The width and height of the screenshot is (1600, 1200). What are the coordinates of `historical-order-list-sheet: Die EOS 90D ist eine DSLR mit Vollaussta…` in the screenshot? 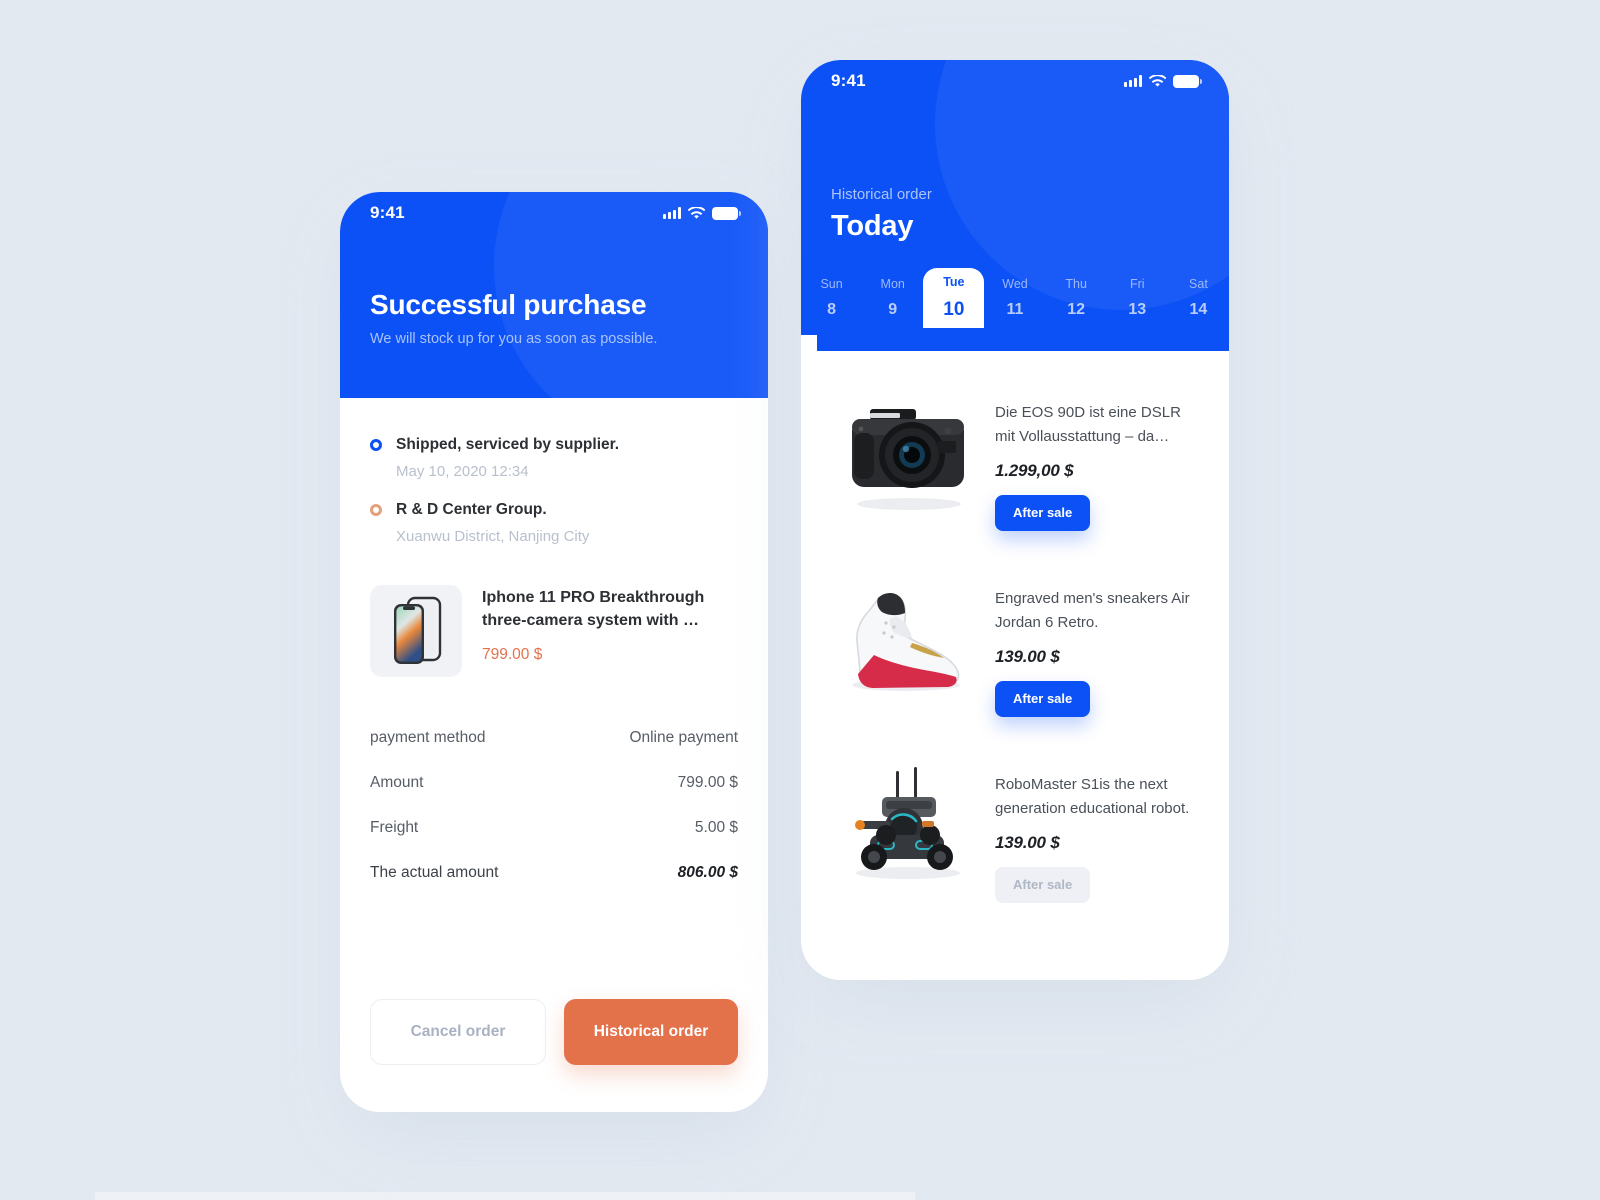 It's located at (1015, 657).